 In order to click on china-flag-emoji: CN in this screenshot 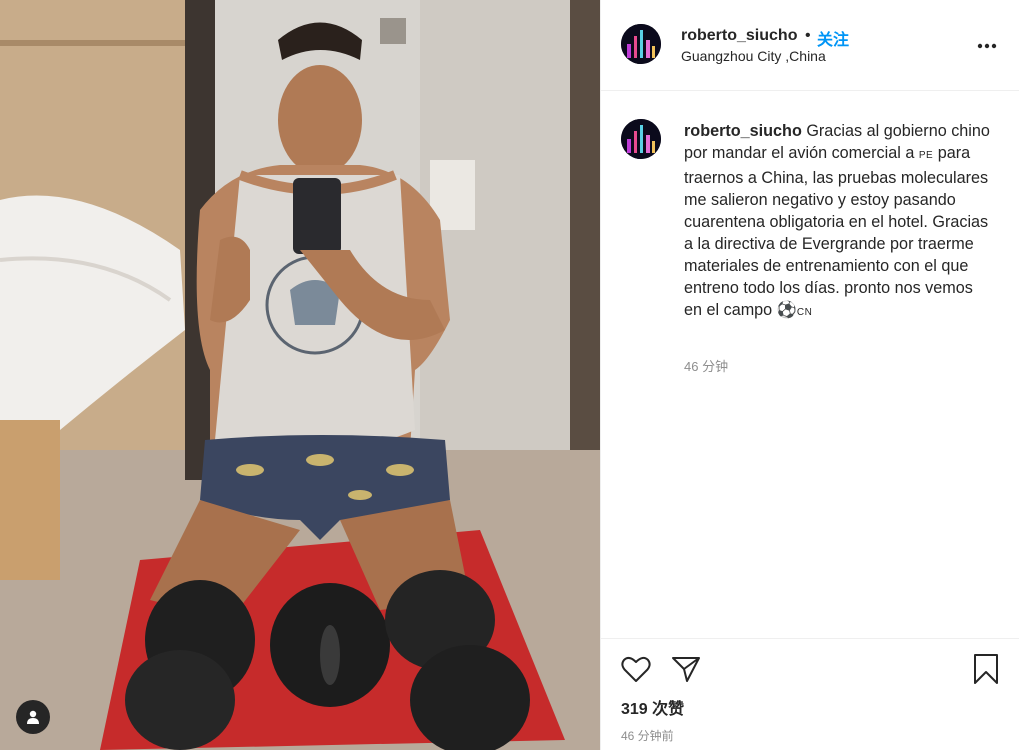, I will do `click(804, 312)`.